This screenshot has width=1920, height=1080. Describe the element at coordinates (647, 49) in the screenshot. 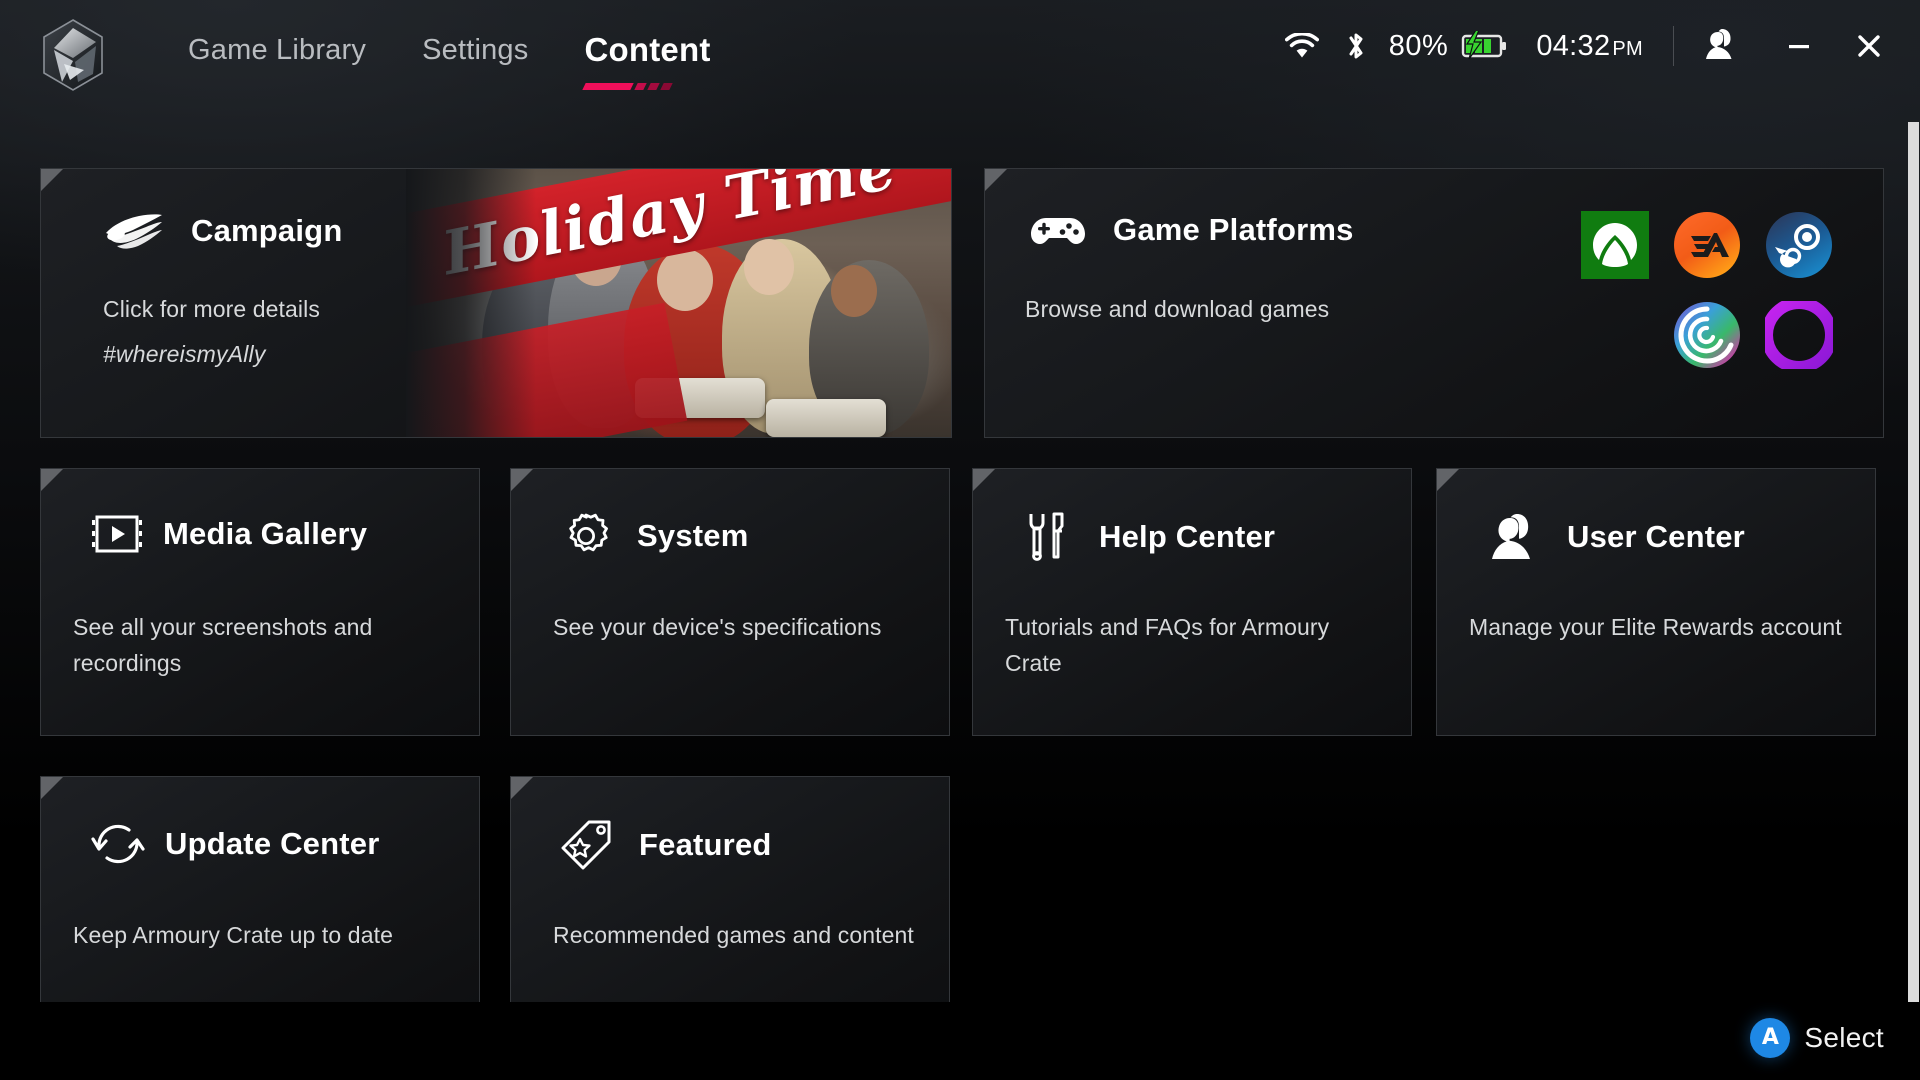

I see `nav-tab-label: Content` at that location.